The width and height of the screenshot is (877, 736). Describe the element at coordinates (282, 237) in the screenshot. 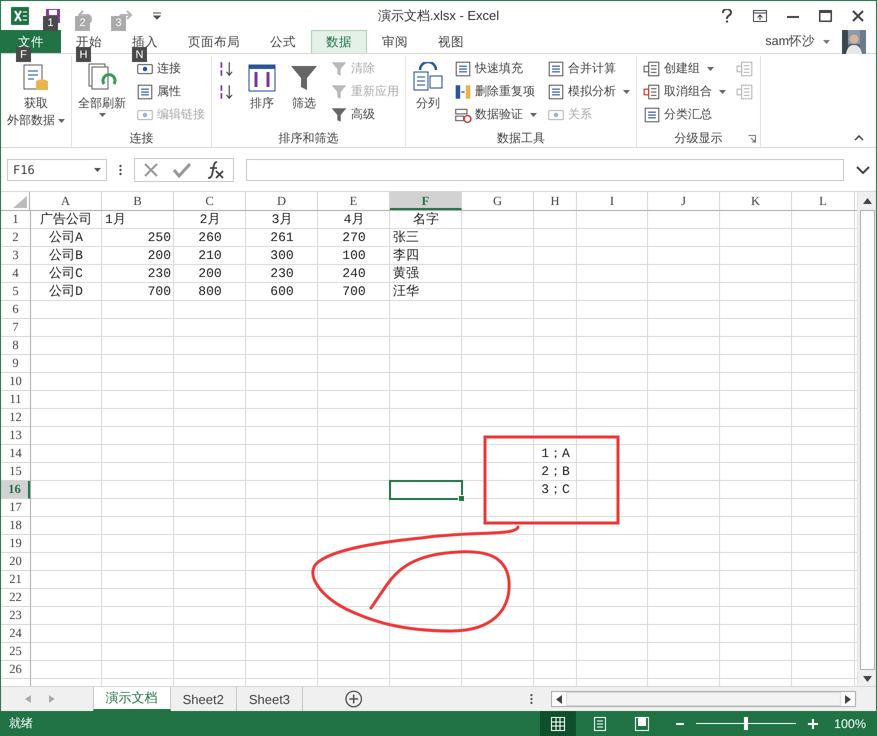

I see `cell-text: 261` at that location.